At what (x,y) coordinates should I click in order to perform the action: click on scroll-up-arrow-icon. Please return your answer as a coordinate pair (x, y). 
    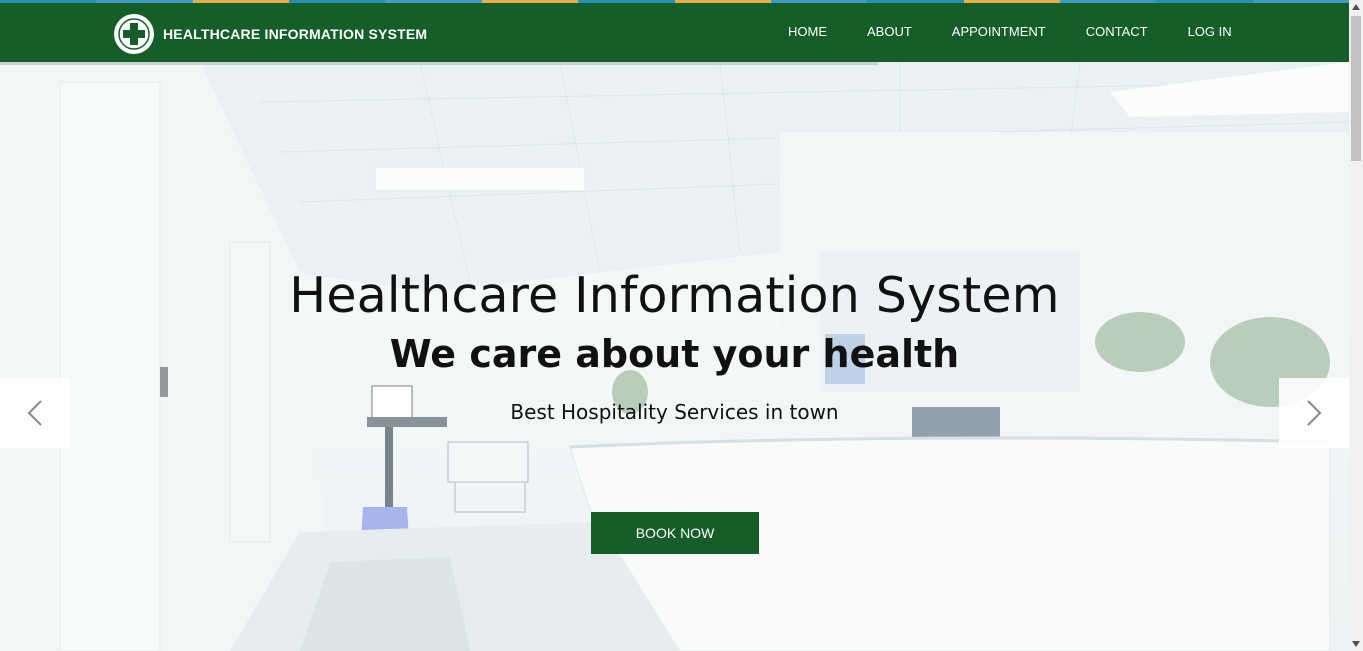
    Looking at the image, I should click on (1356, 7).